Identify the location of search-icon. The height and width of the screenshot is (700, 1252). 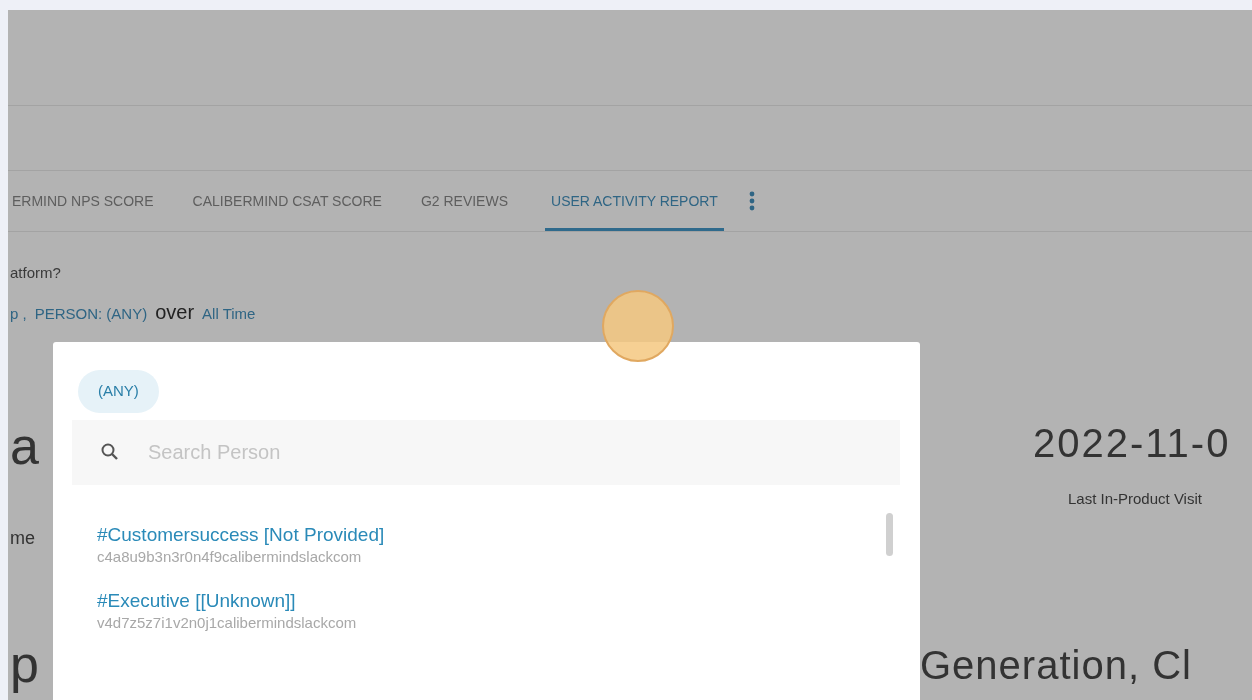
(110, 451).